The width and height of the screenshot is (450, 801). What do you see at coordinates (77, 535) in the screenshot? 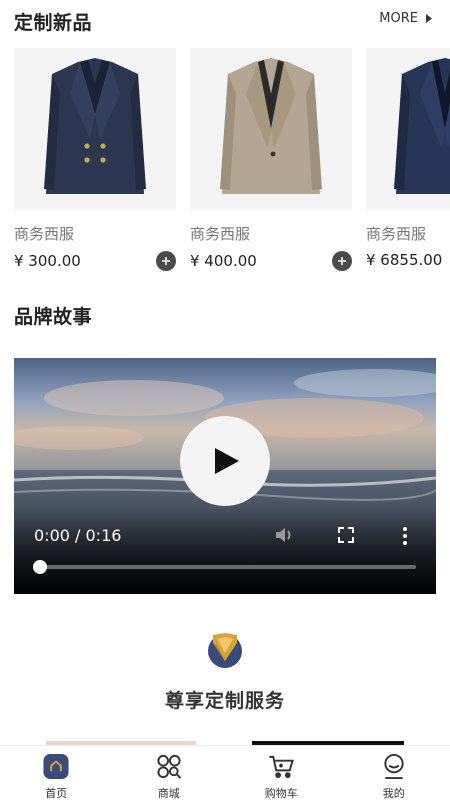
I see `video-time: 0:00 / 0:16` at bounding box center [77, 535].